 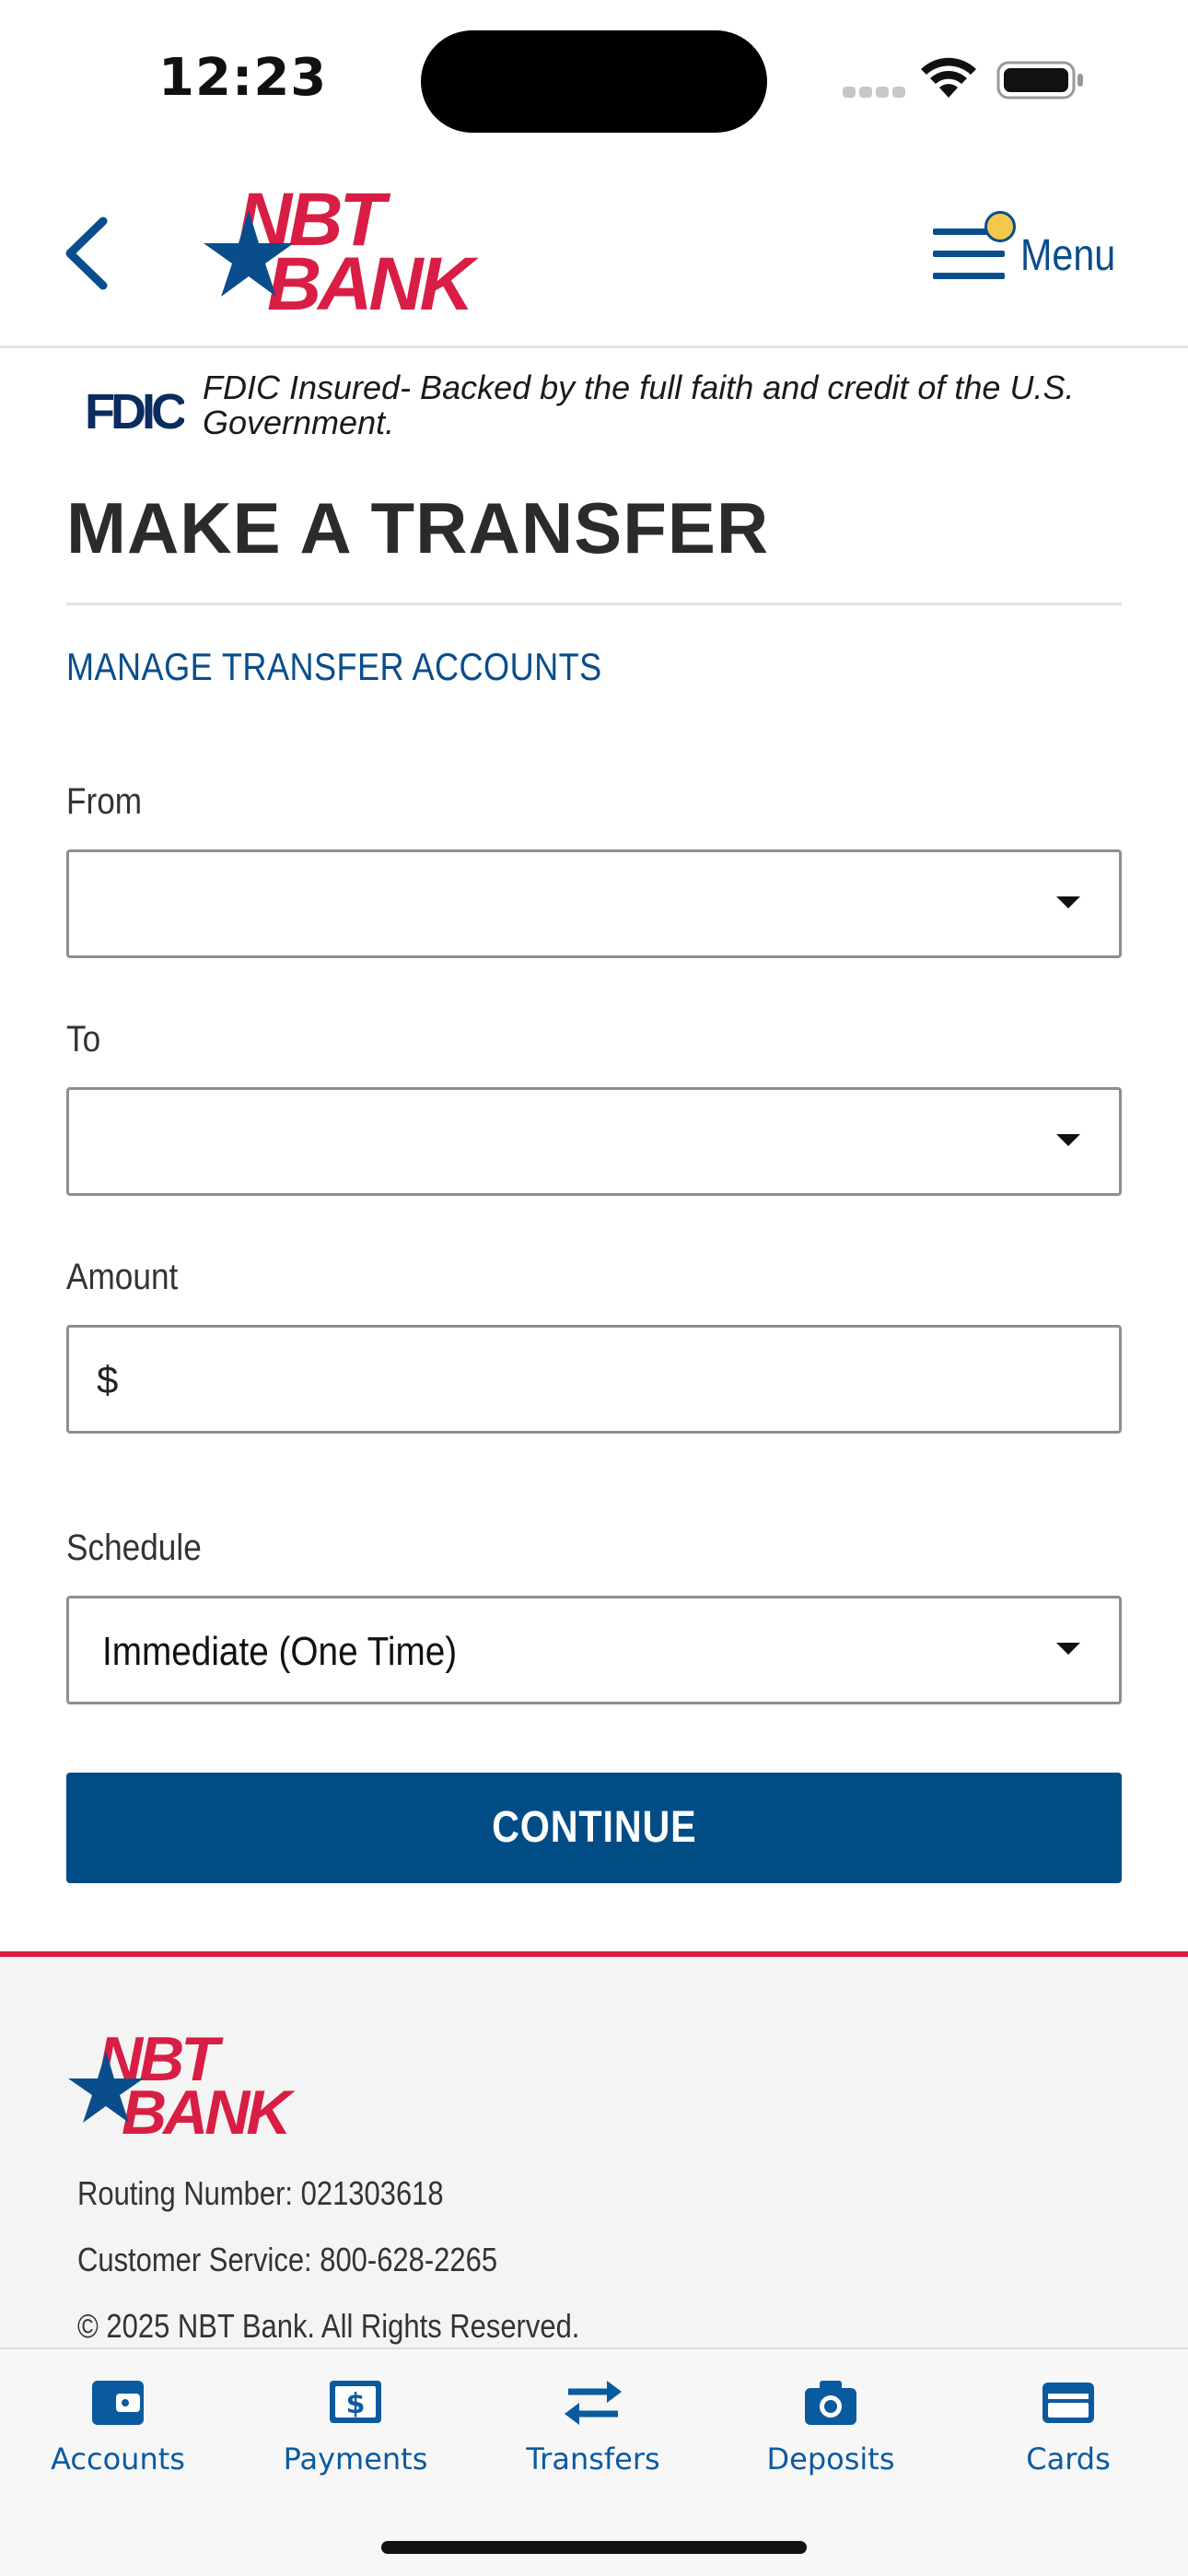 What do you see at coordinates (89, 254) in the screenshot?
I see `back-button` at bounding box center [89, 254].